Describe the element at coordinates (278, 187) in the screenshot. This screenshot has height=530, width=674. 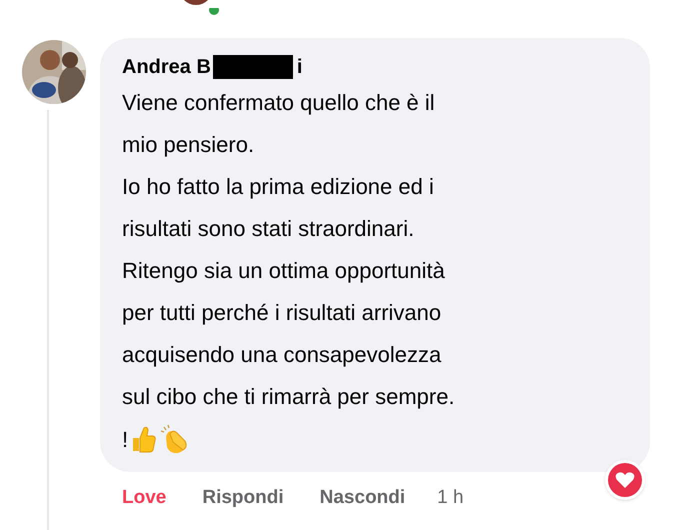
I see `comment-text: Io ho fatto la prima edizione ed i` at that location.